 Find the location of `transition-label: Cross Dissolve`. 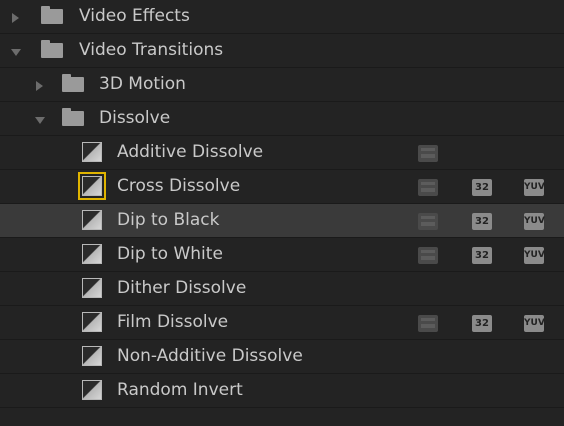

transition-label: Cross Dissolve is located at coordinates (179, 186).